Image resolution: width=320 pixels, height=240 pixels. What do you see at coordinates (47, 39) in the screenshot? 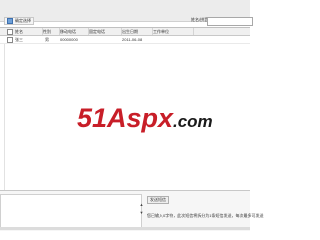
I see `cell-gender: 男` at bounding box center [47, 39].